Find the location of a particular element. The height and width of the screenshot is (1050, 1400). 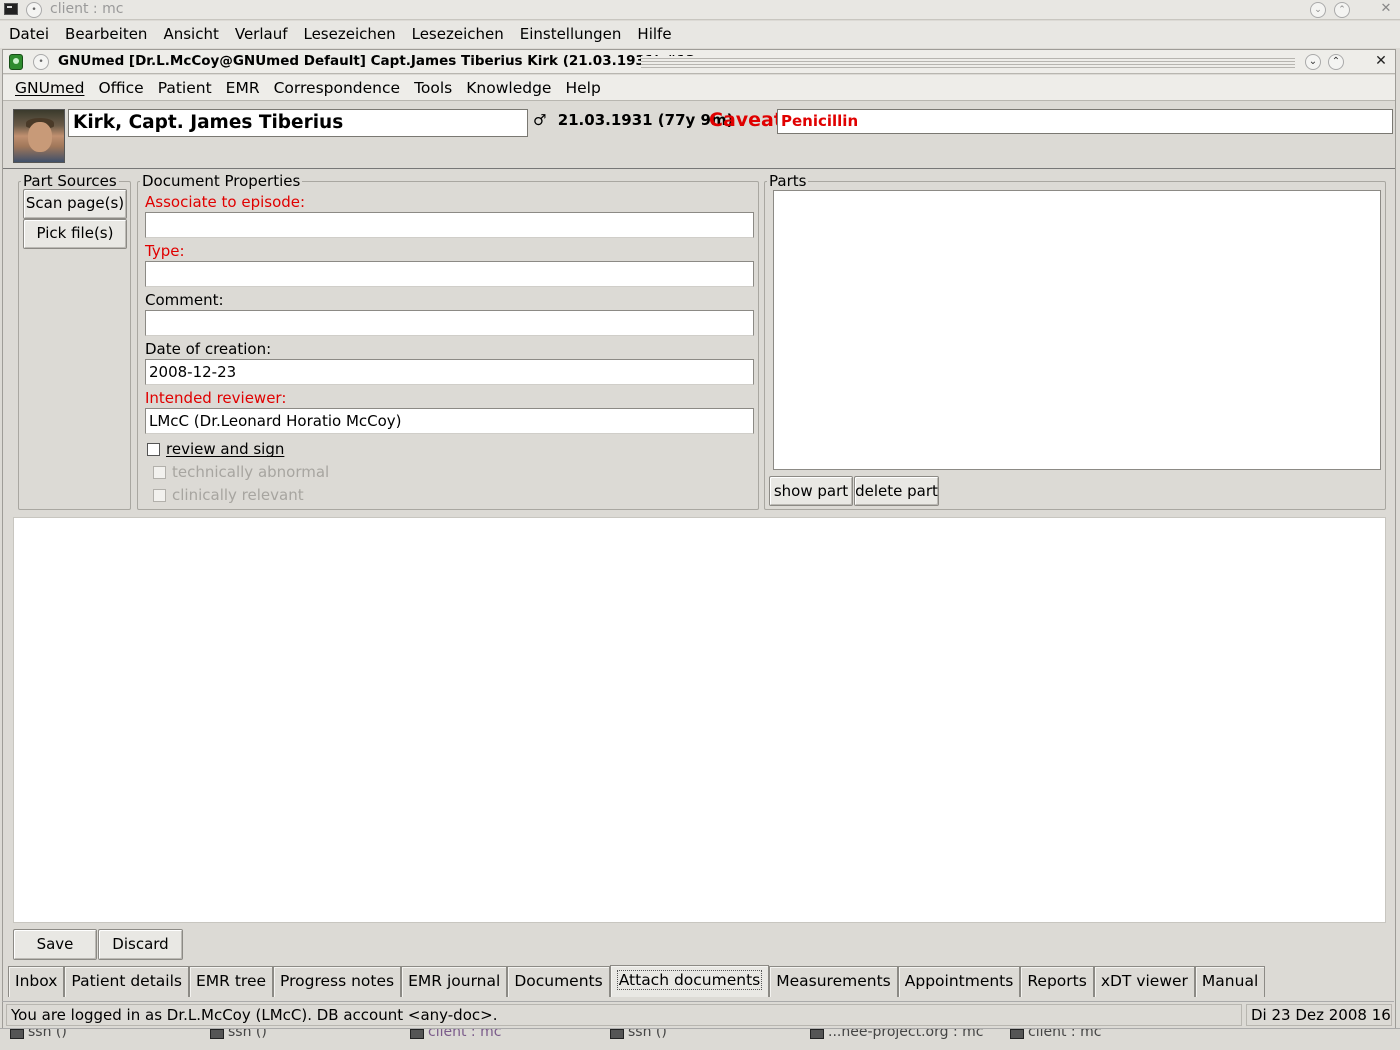

menu-patient: Patient is located at coordinates (185, 87).